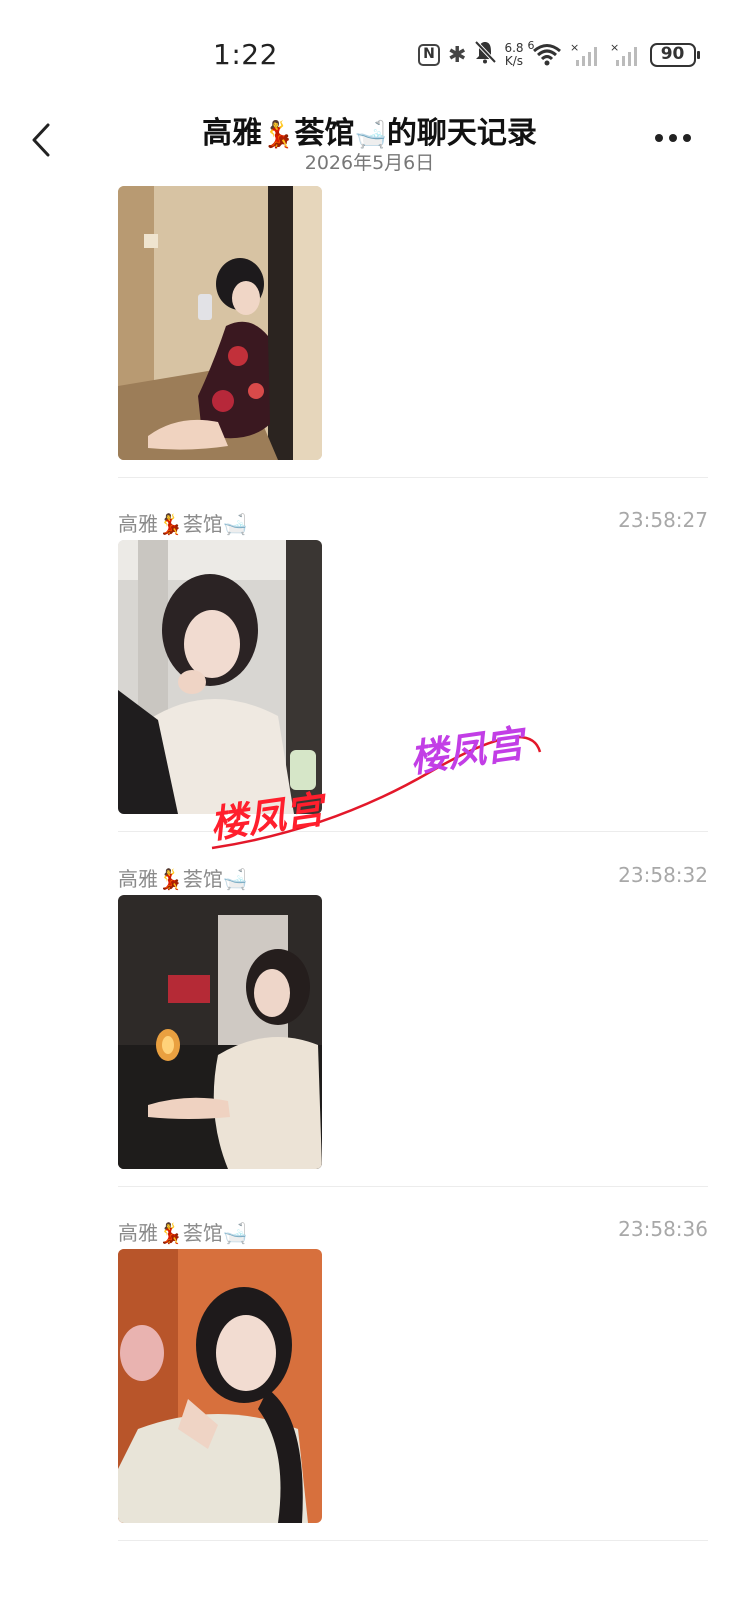 The image size is (739, 1600). What do you see at coordinates (674, 55) in the screenshot?
I see `battery-icon: 90` at bounding box center [674, 55].